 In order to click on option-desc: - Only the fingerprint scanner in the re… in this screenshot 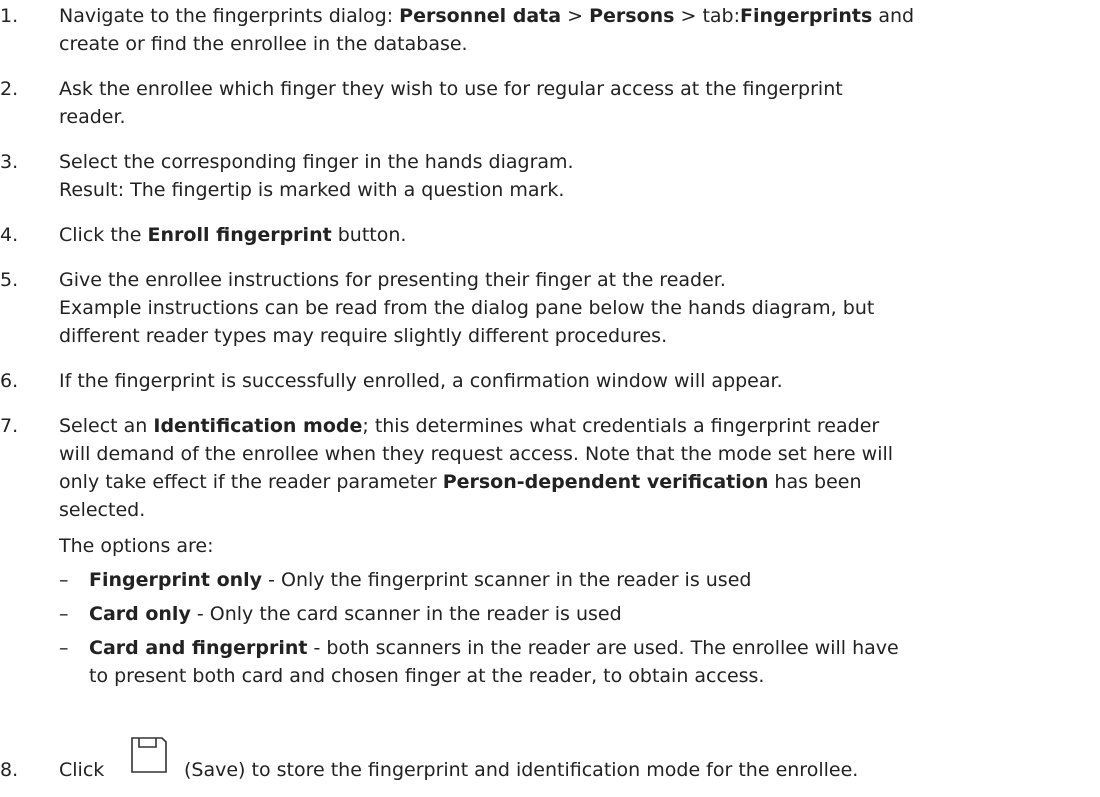, I will do `click(507, 580)`.